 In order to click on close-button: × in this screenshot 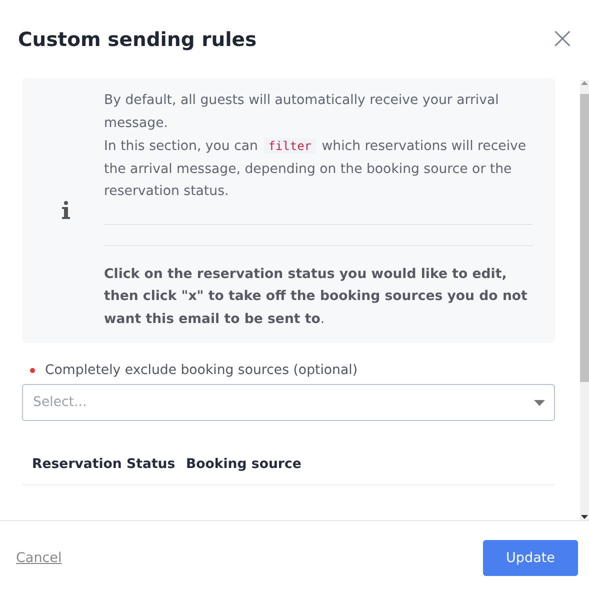, I will do `click(562, 39)`.